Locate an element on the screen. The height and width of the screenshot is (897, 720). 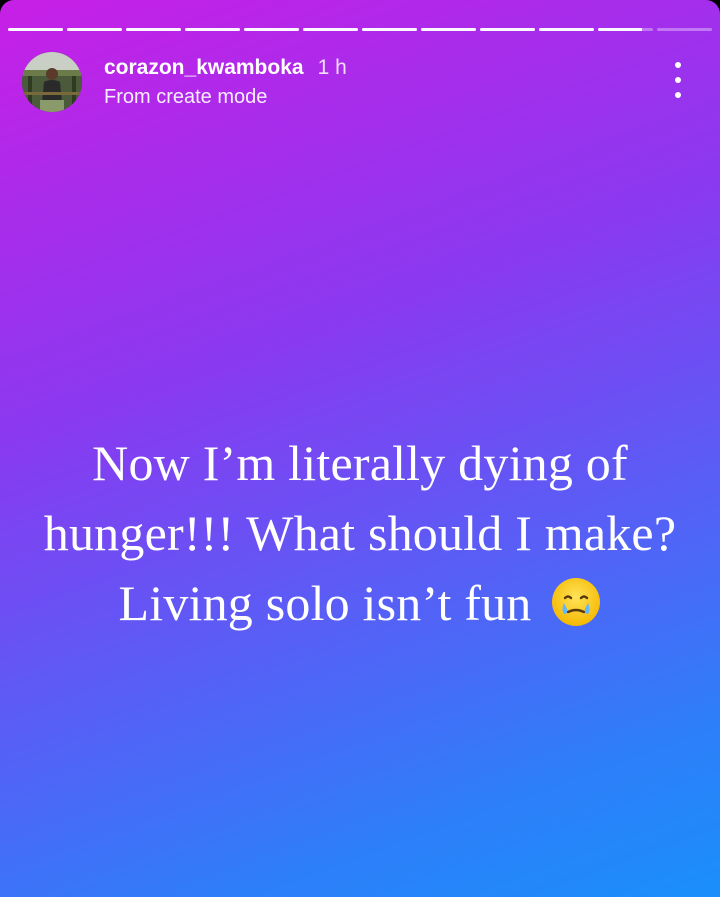
avatar-photo is located at coordinates (52, 82).